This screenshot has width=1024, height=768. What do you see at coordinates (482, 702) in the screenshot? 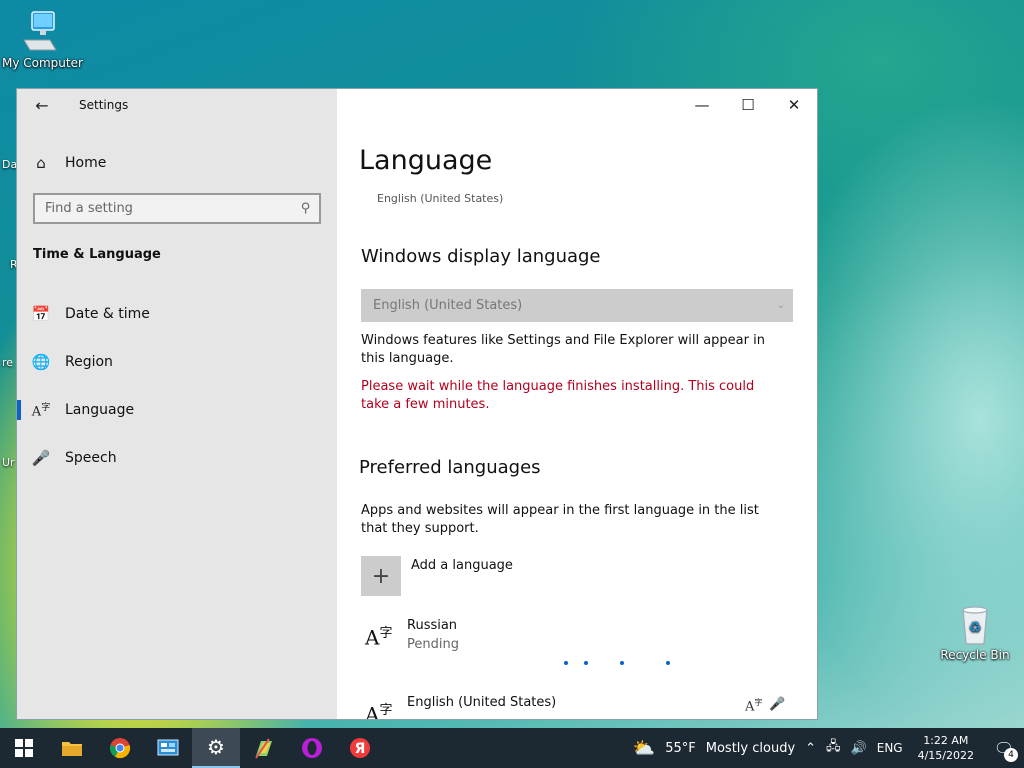
I see `language-name: English (United States)` at bounding box center [482, 702].